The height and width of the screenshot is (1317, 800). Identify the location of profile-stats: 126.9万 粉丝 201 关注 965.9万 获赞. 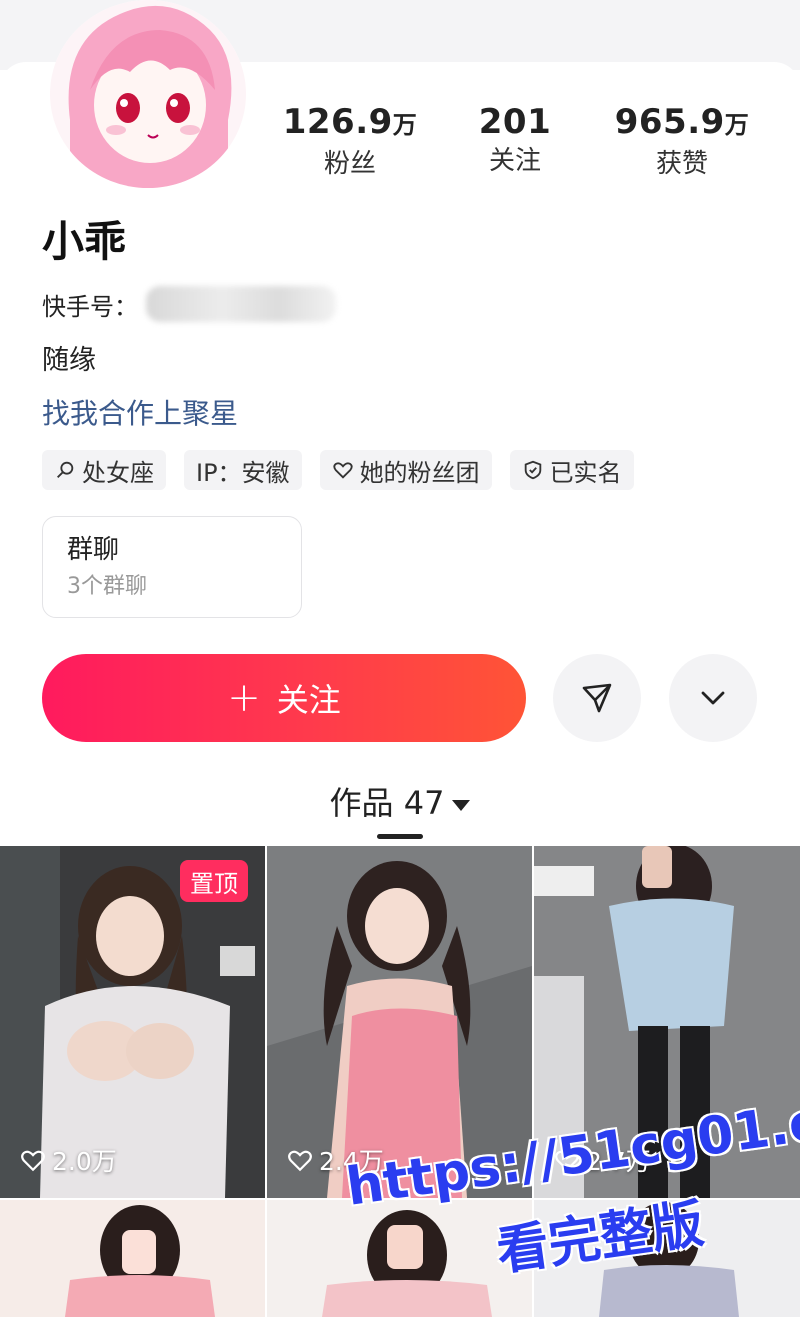
(520, 145).